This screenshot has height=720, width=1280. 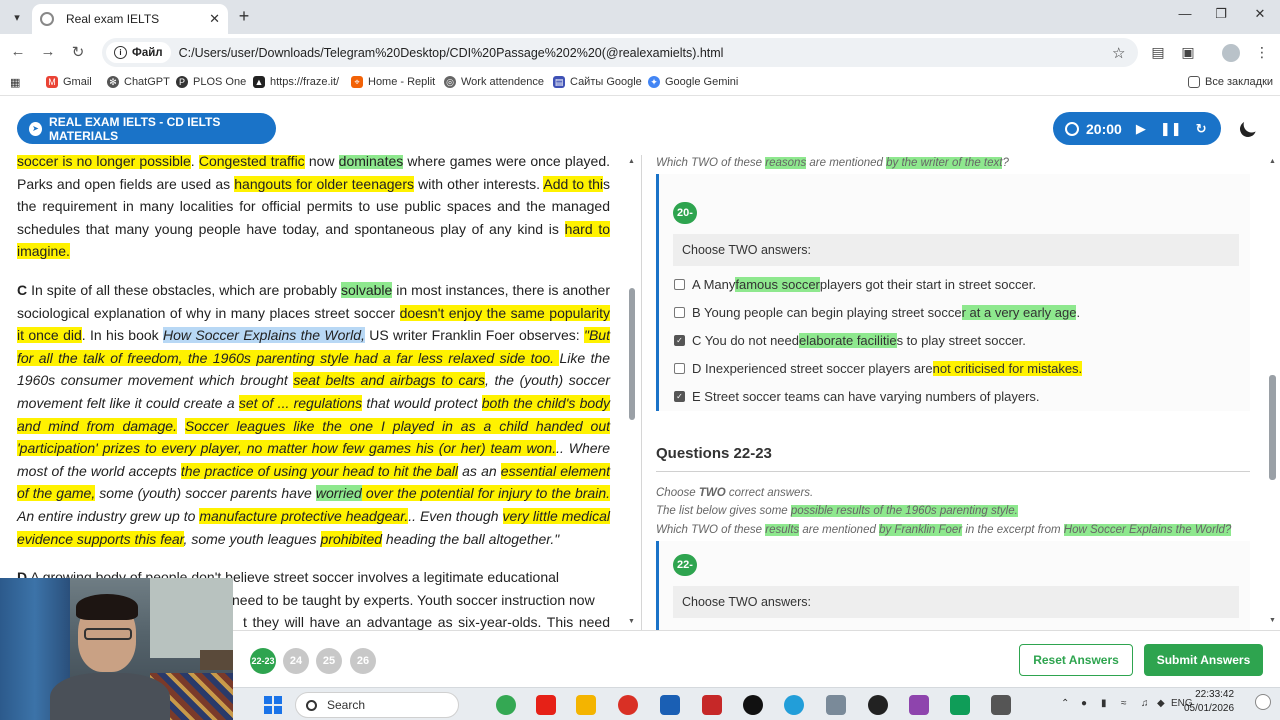 I want to click on profile-avatar, so click(x=1231, y=53).